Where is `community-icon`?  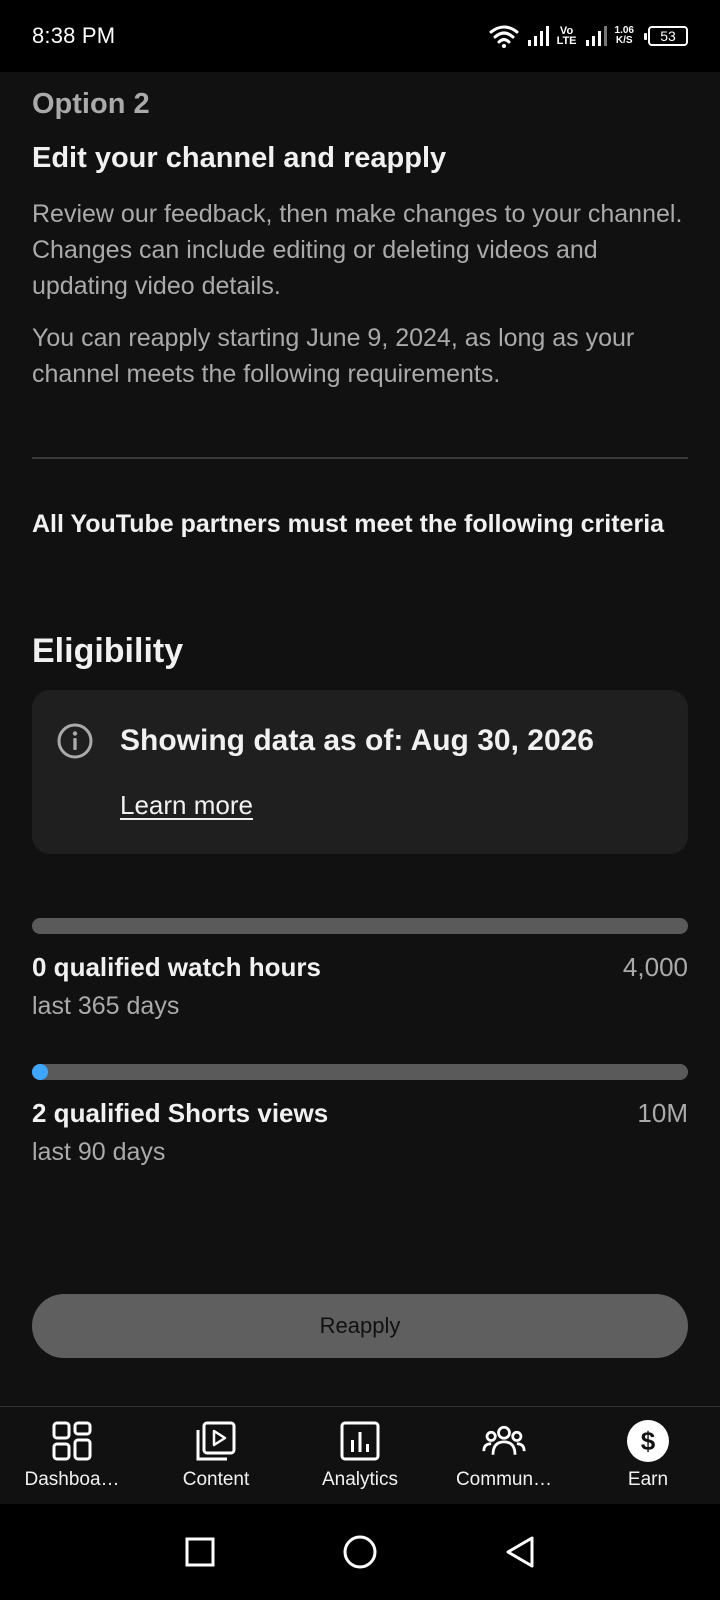 community-icon is located at coordinates (504, 1441).